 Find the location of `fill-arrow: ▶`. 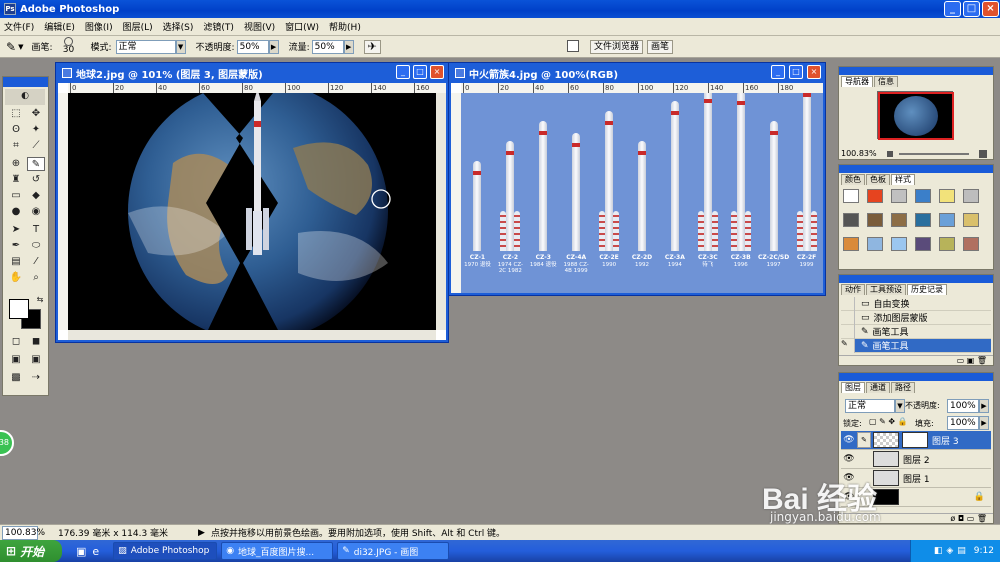

fill-arrow: ▶ is located at coordinates (984, 423).